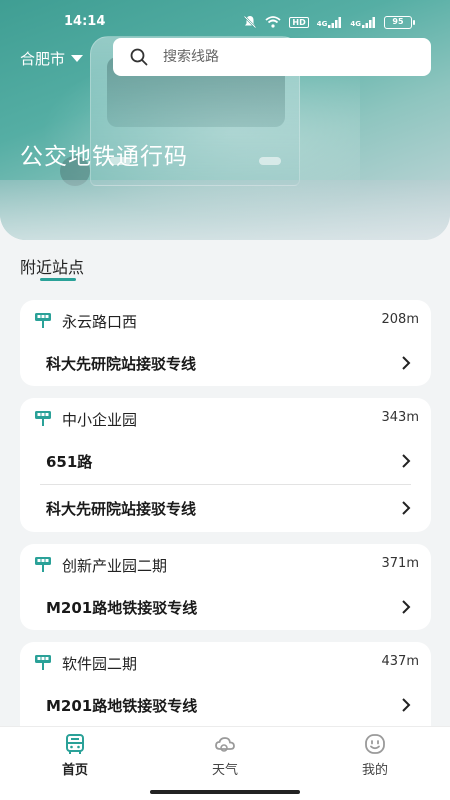  What do you see at coordinates (225, 210) in the screenshot?
I see `road-background` at bounding box center [225, 210].